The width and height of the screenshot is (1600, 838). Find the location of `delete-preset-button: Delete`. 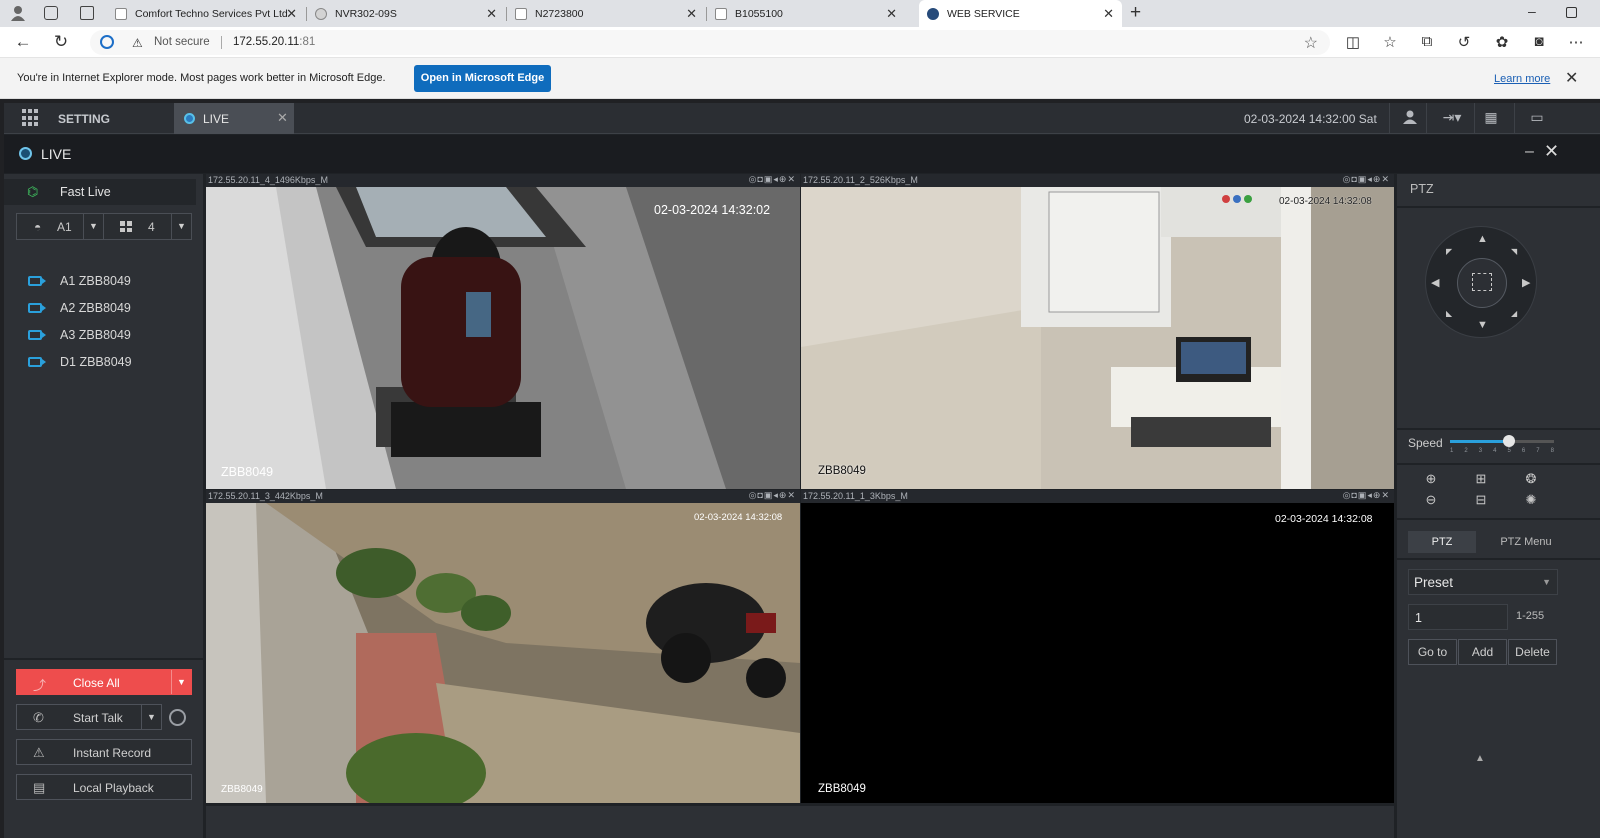

delete-preset-button: Delete is located at coordinates (1532, 652).